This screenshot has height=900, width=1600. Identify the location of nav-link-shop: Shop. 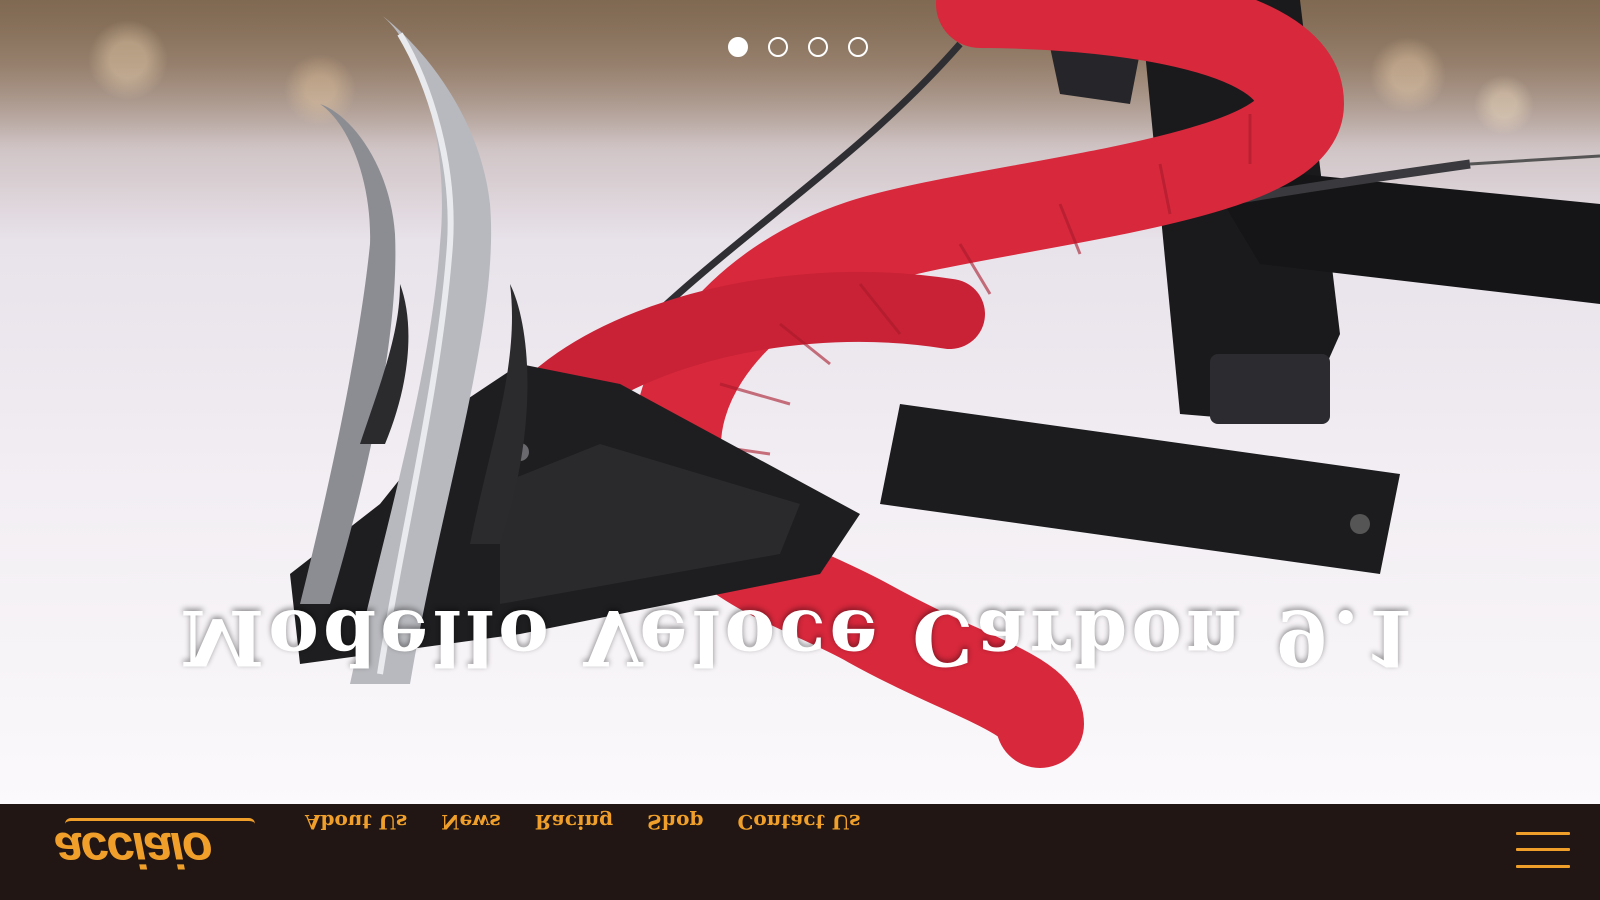
(675, 822).